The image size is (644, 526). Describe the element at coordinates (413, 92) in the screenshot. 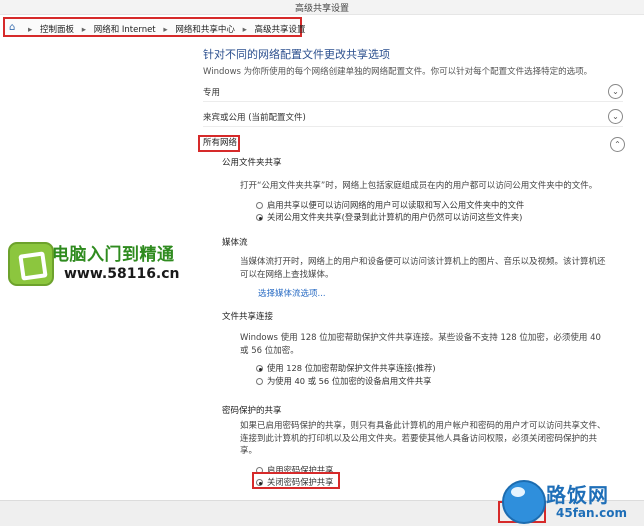

I see `profile-private-row: 专用 ⌄` at that location.